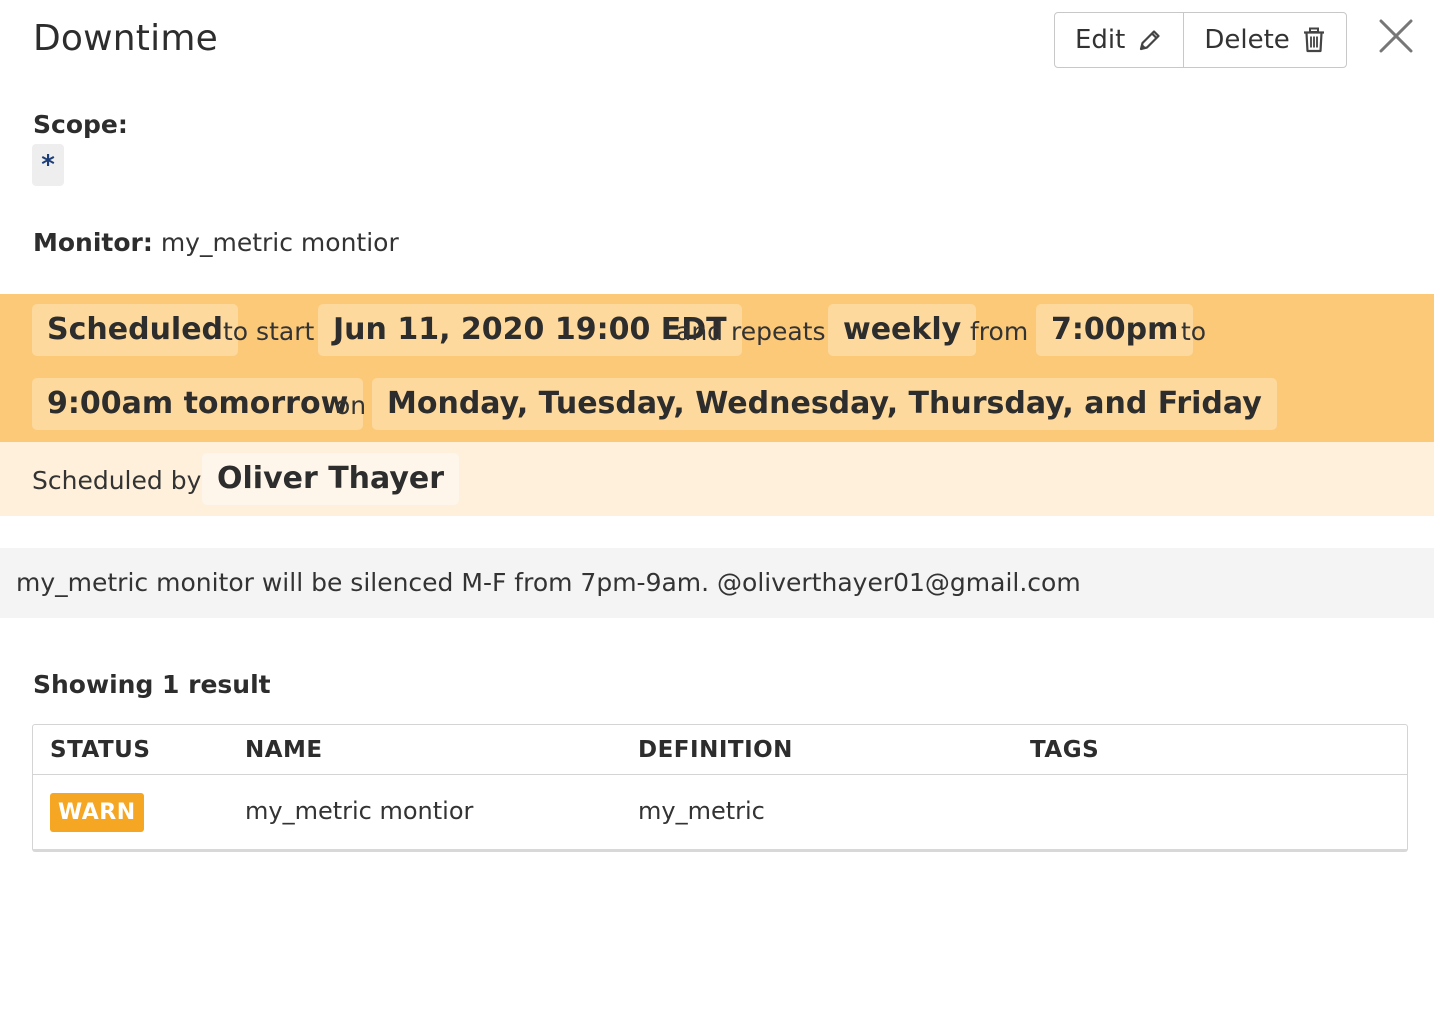 The width and height of the screenshot is (1434, 1030). I want to click on pencil-icon, so click(1150, 40).